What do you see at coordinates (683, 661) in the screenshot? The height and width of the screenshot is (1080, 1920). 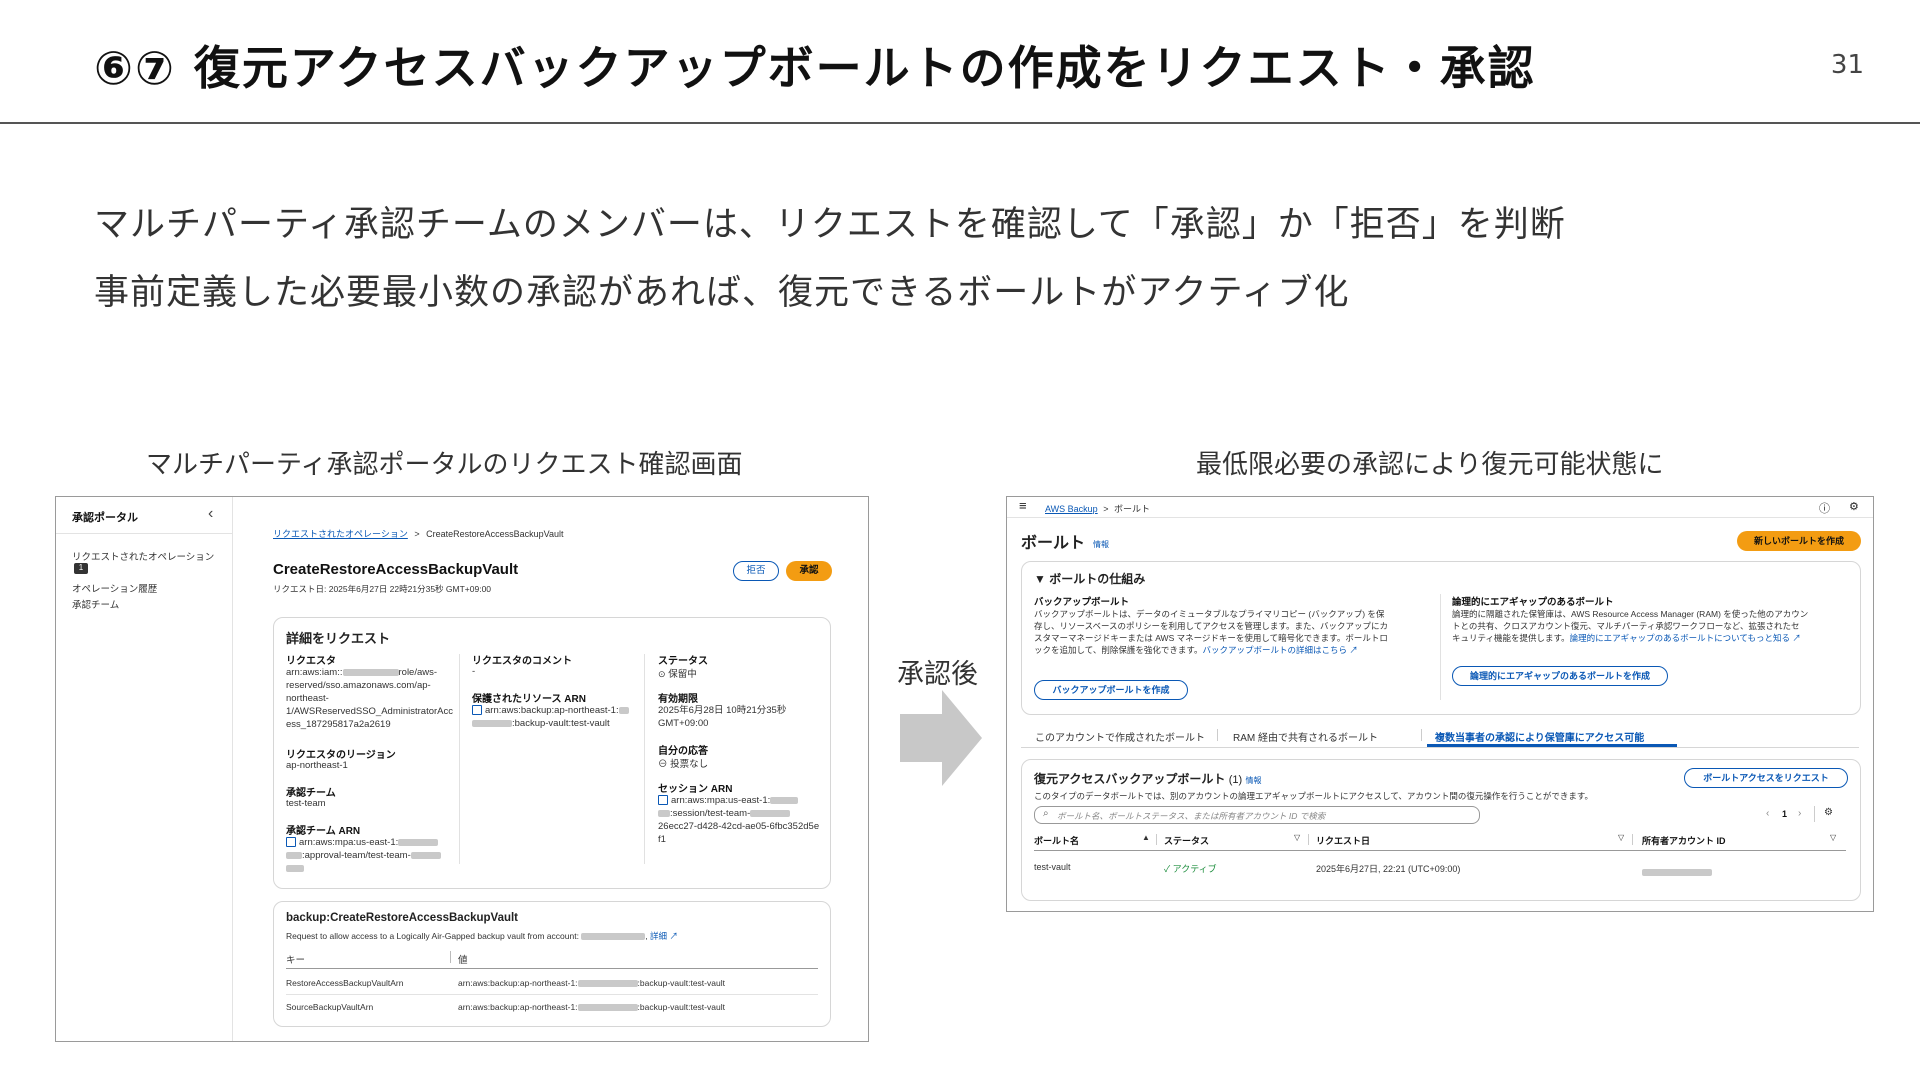 I see `status-label: ステータス` at bounding box center [683, 661].